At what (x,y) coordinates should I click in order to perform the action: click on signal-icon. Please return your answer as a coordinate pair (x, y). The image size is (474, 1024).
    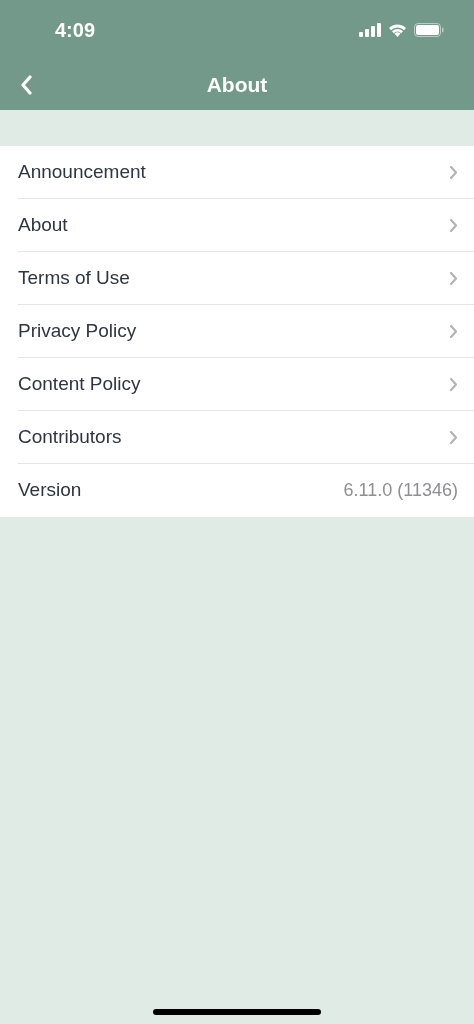
    Looking at the image, I should click on (370, 30).